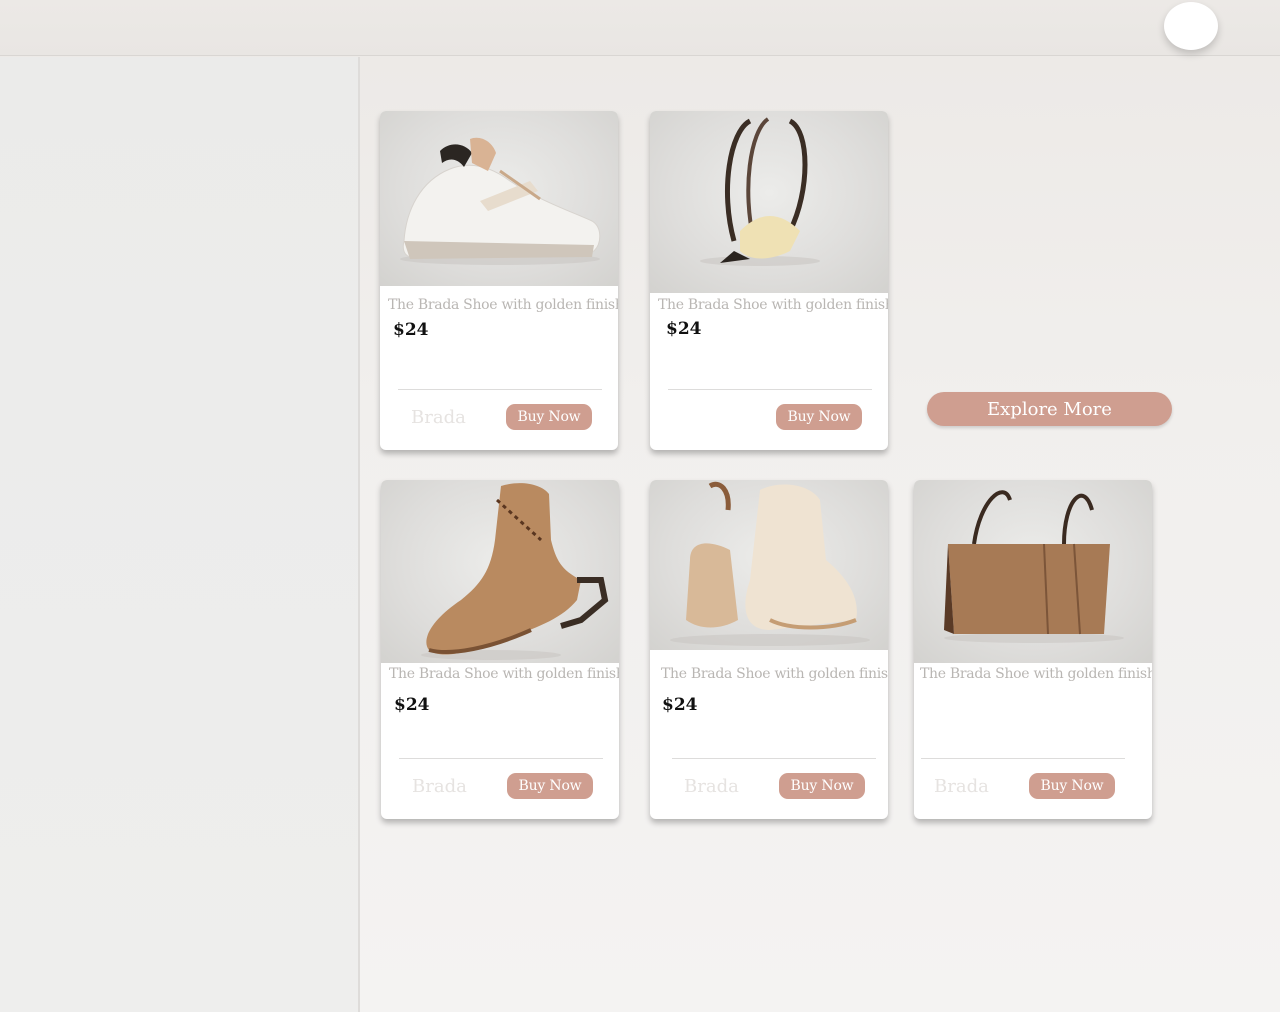 Image resolution: width=1280 pixels, height=1012 pixels. I want to click on tan-lace-up-boot-image, so click(515, 571).